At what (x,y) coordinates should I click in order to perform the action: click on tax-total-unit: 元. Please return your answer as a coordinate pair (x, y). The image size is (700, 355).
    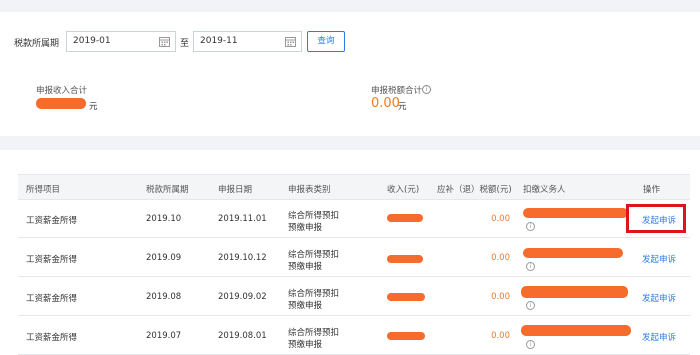
    Looking at the image, I should click on (402, 107).